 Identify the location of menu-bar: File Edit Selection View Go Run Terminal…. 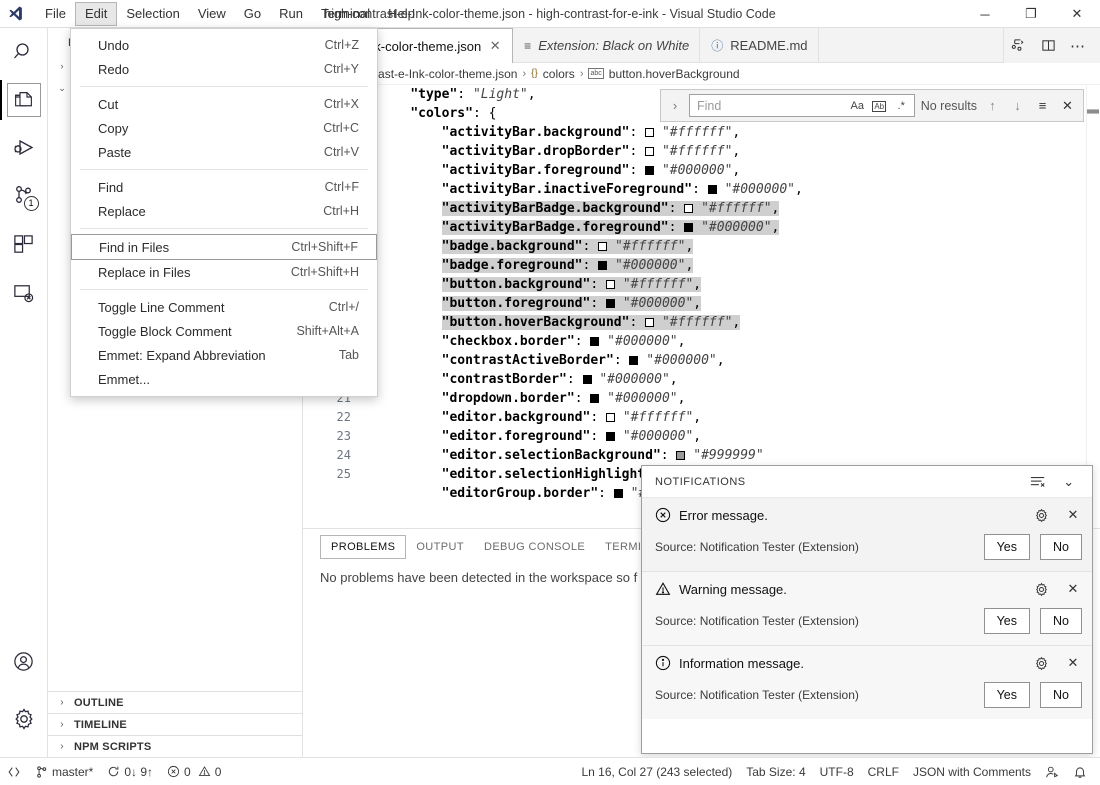
(230, 14).